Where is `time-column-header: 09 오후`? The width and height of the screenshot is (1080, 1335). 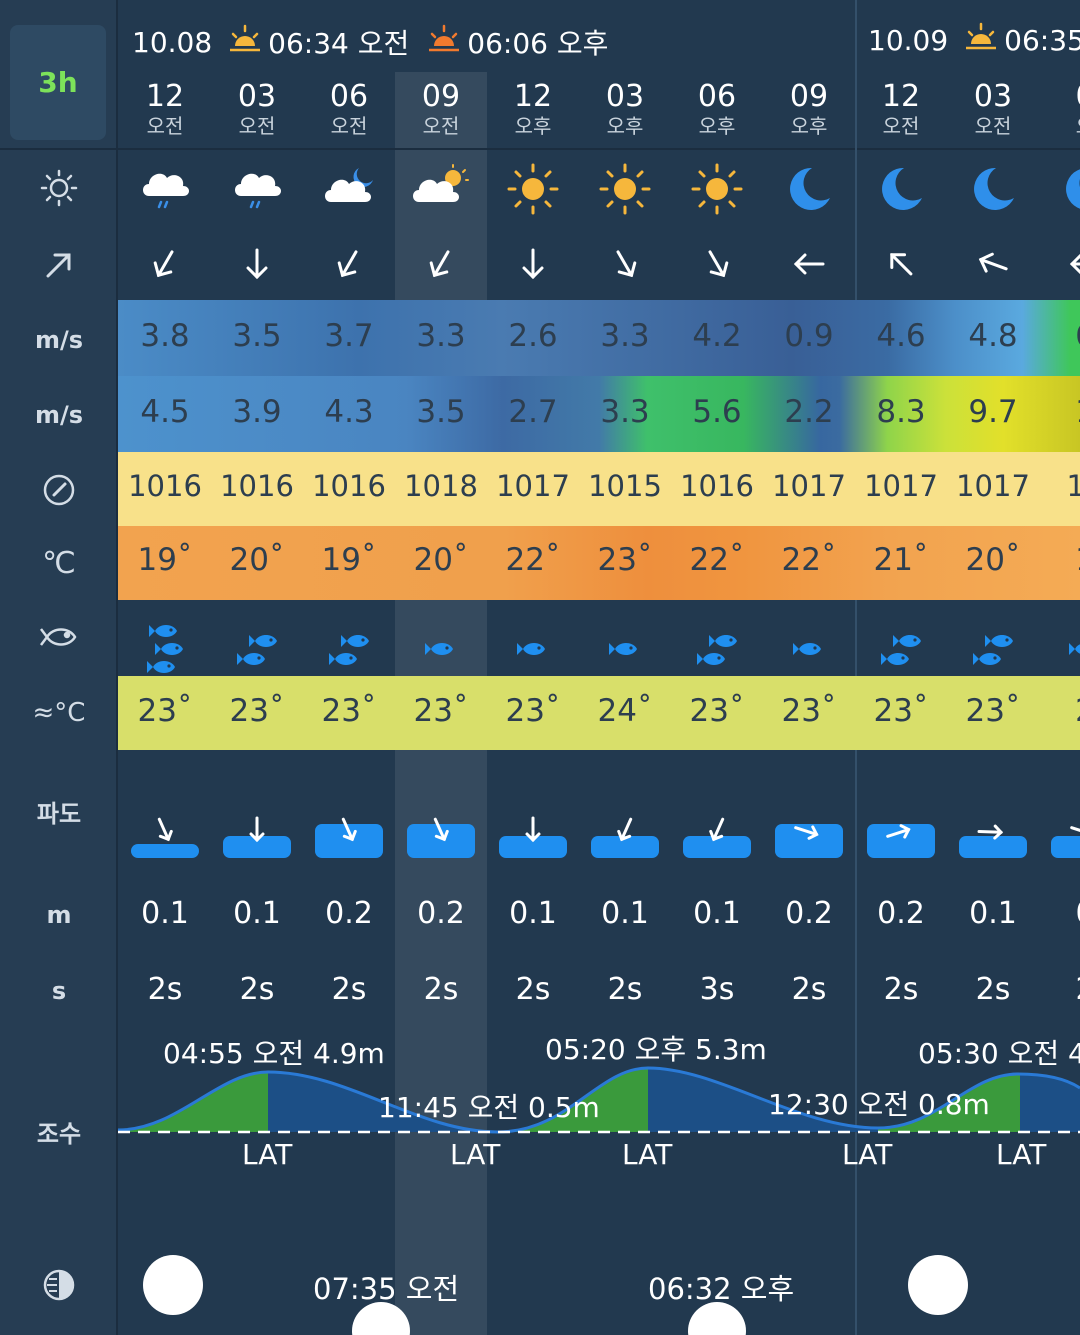
time-column-header: 09 오후 is located at coordinates (809, 109).